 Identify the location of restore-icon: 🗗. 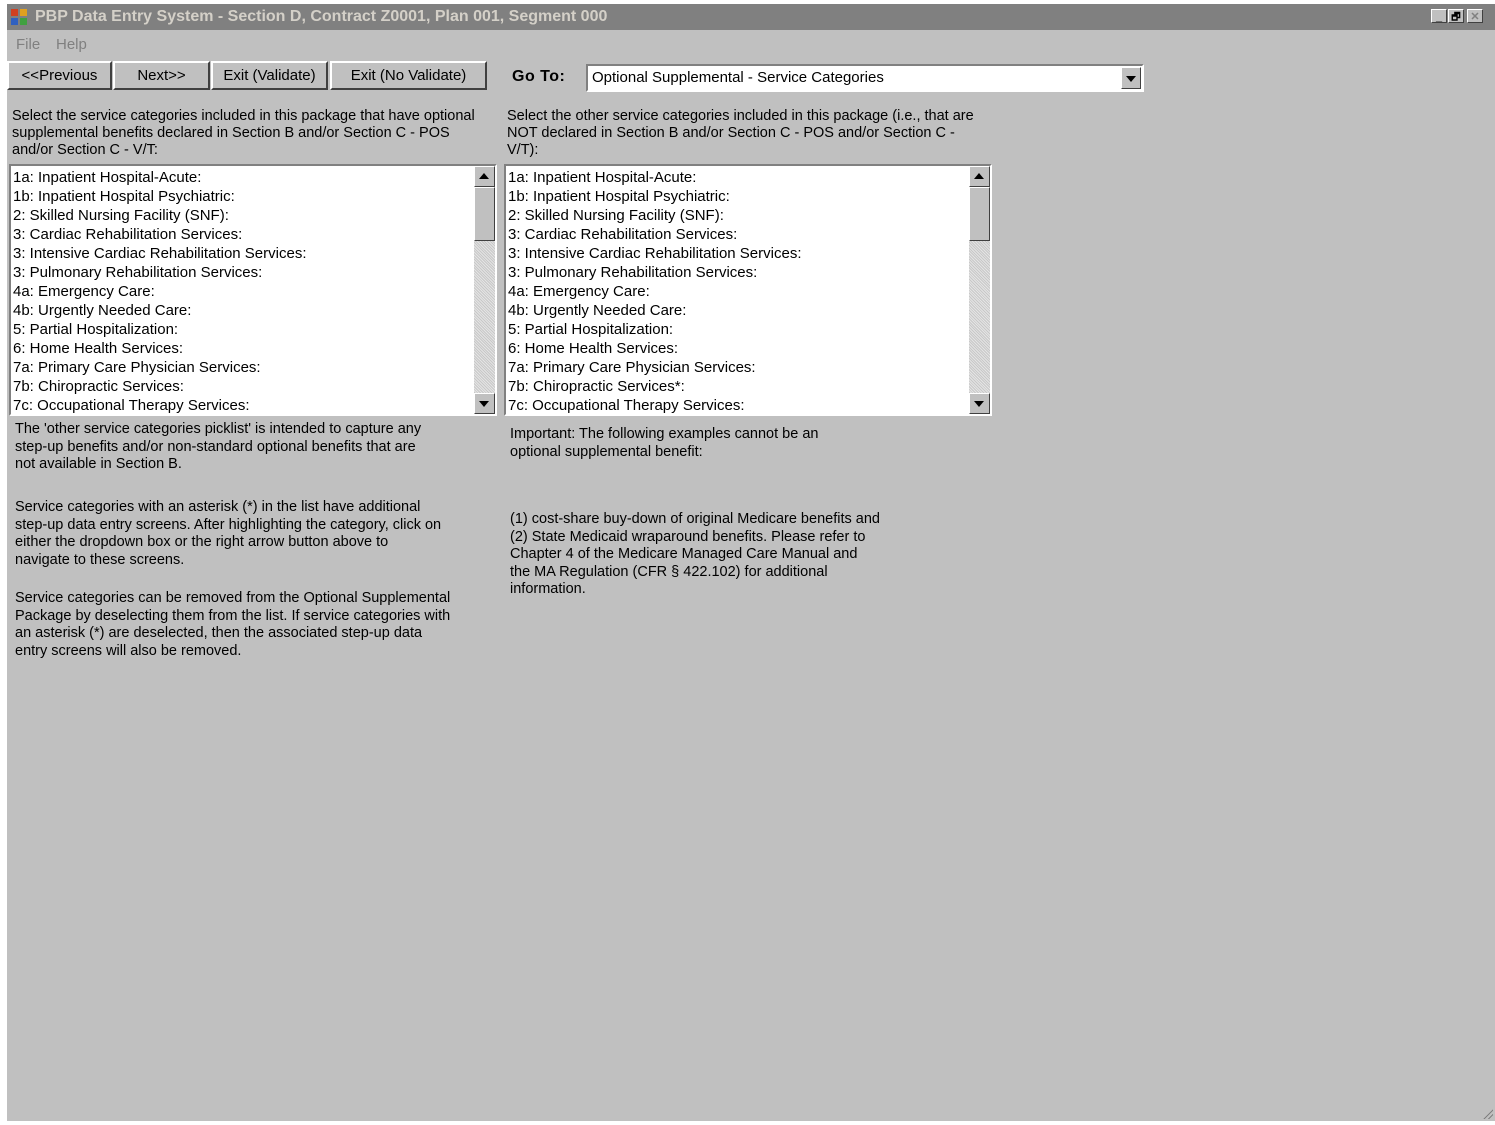
(1456, 17).